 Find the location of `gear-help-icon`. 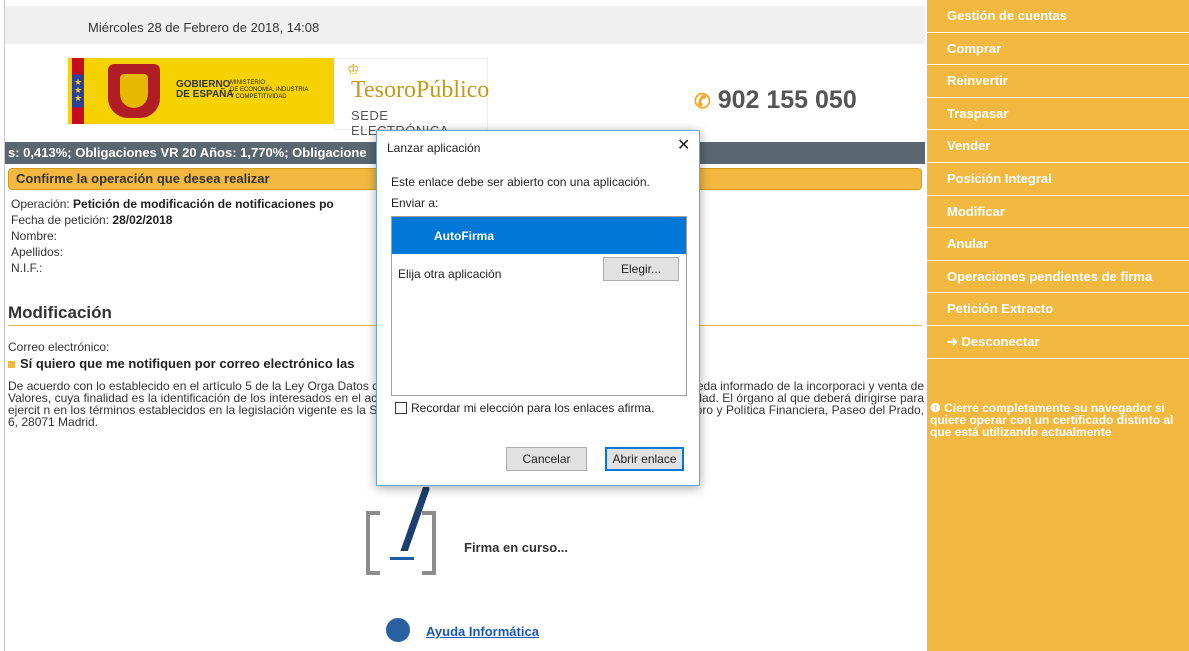

gear-help-icon is located at coordinates (398, 630).